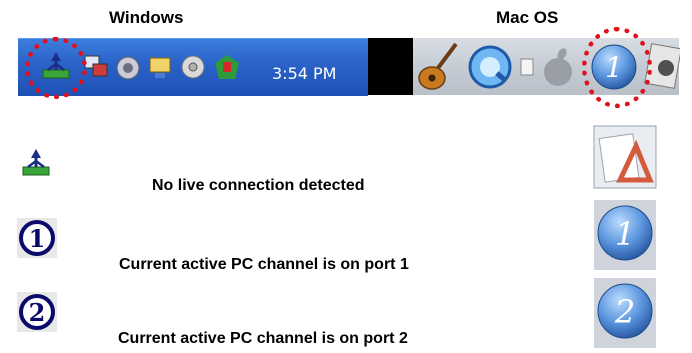  What do you see at coordinates (441, 69) in the screenshot?
I see `guitar-icon` at bounding box center [441, 69].